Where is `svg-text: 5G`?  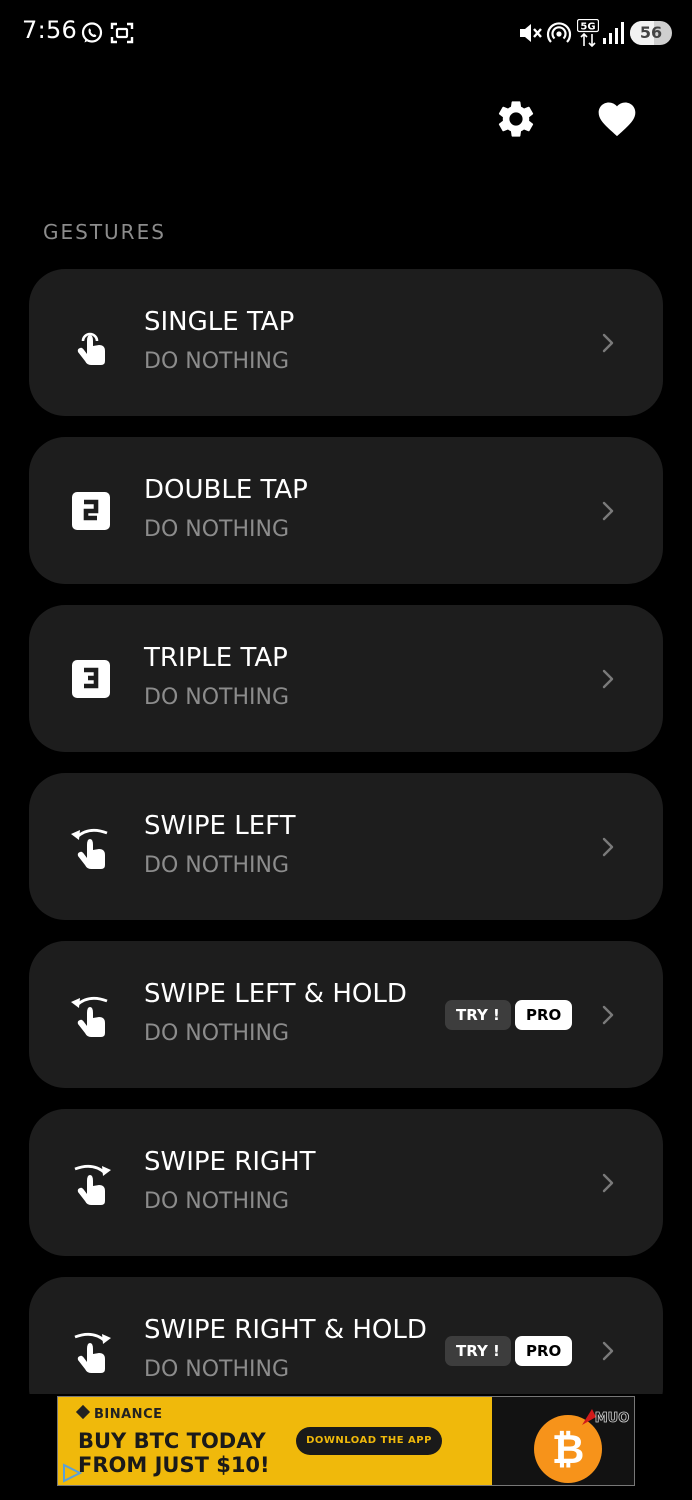
svg-text: 5G is located at coordinates (587, 27).